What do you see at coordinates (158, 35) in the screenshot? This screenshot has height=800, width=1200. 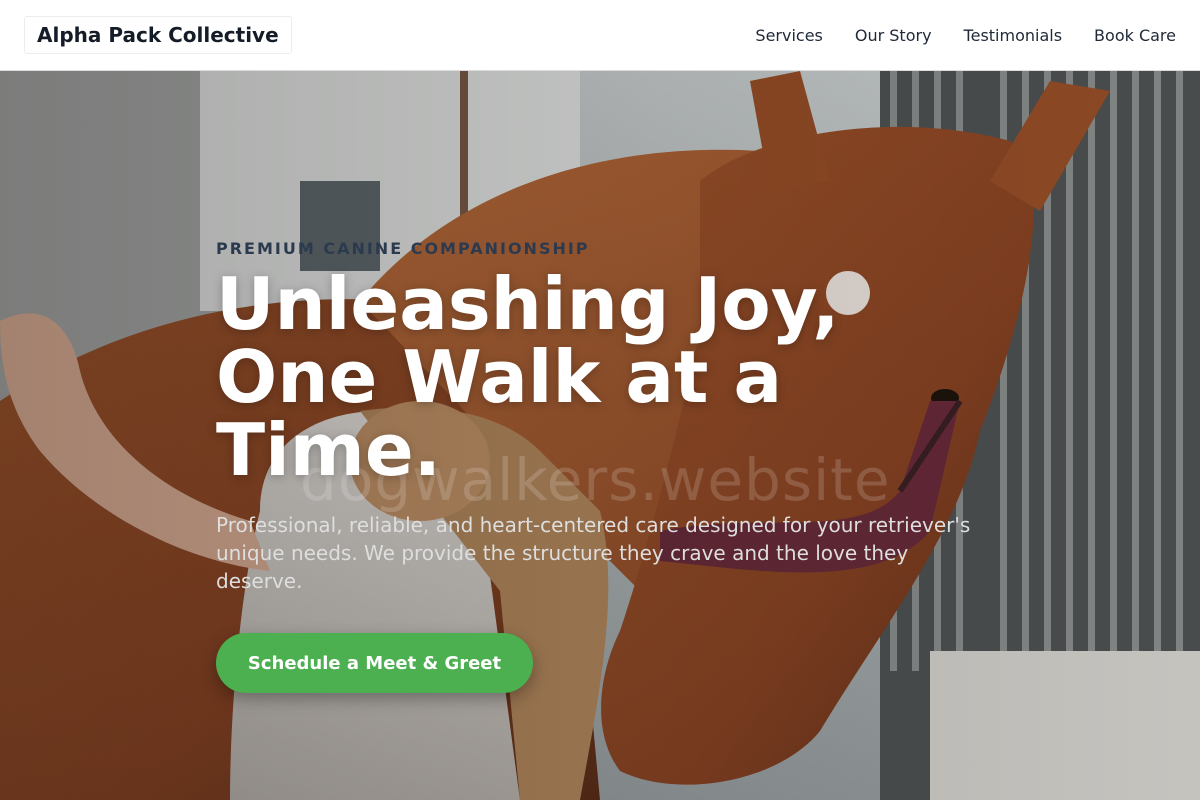 I see `site-logo: Alpha Pack Collective` at bounding box center [158, 35].